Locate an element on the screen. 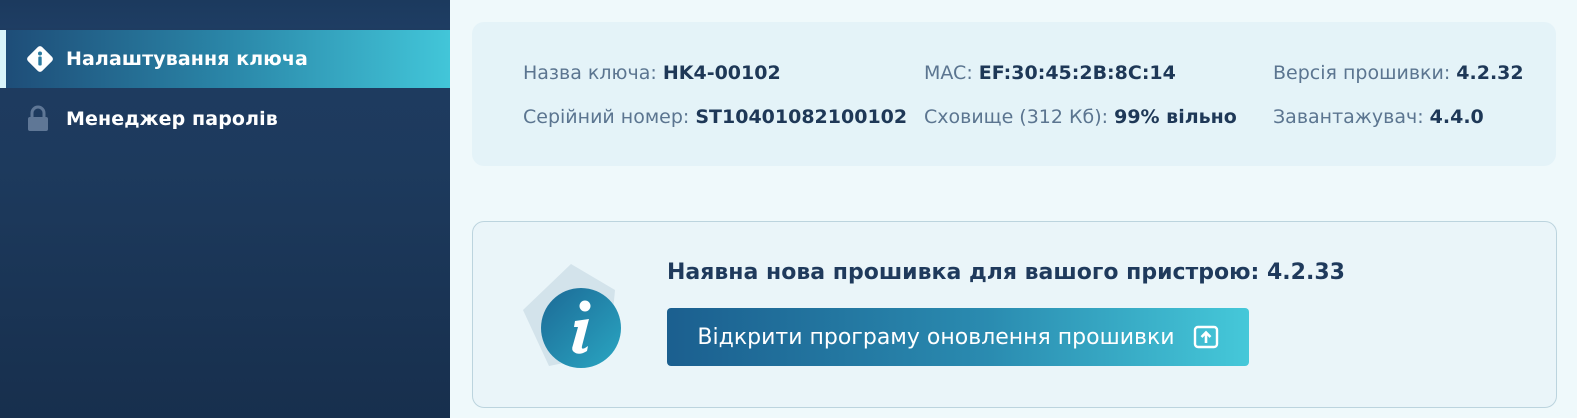 This screenshot has width=1577, height=418. sidebar-item-password-manager: Менеджер паролів is located at coordinates (225, 119).